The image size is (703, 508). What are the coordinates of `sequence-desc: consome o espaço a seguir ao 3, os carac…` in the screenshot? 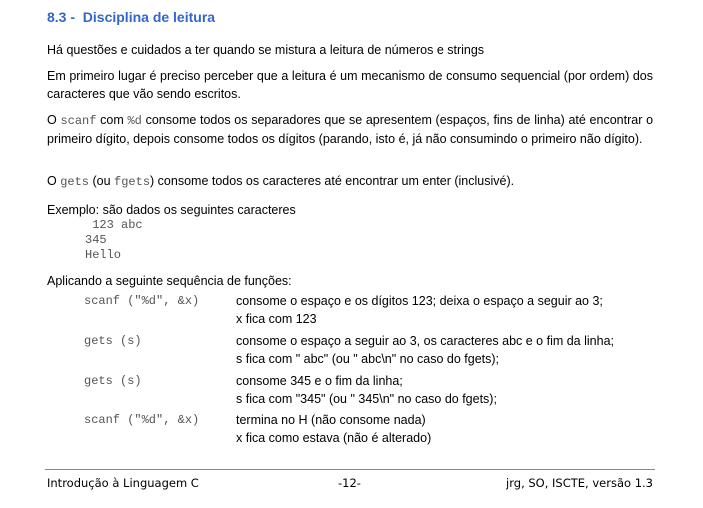 It's located at (425, 350).